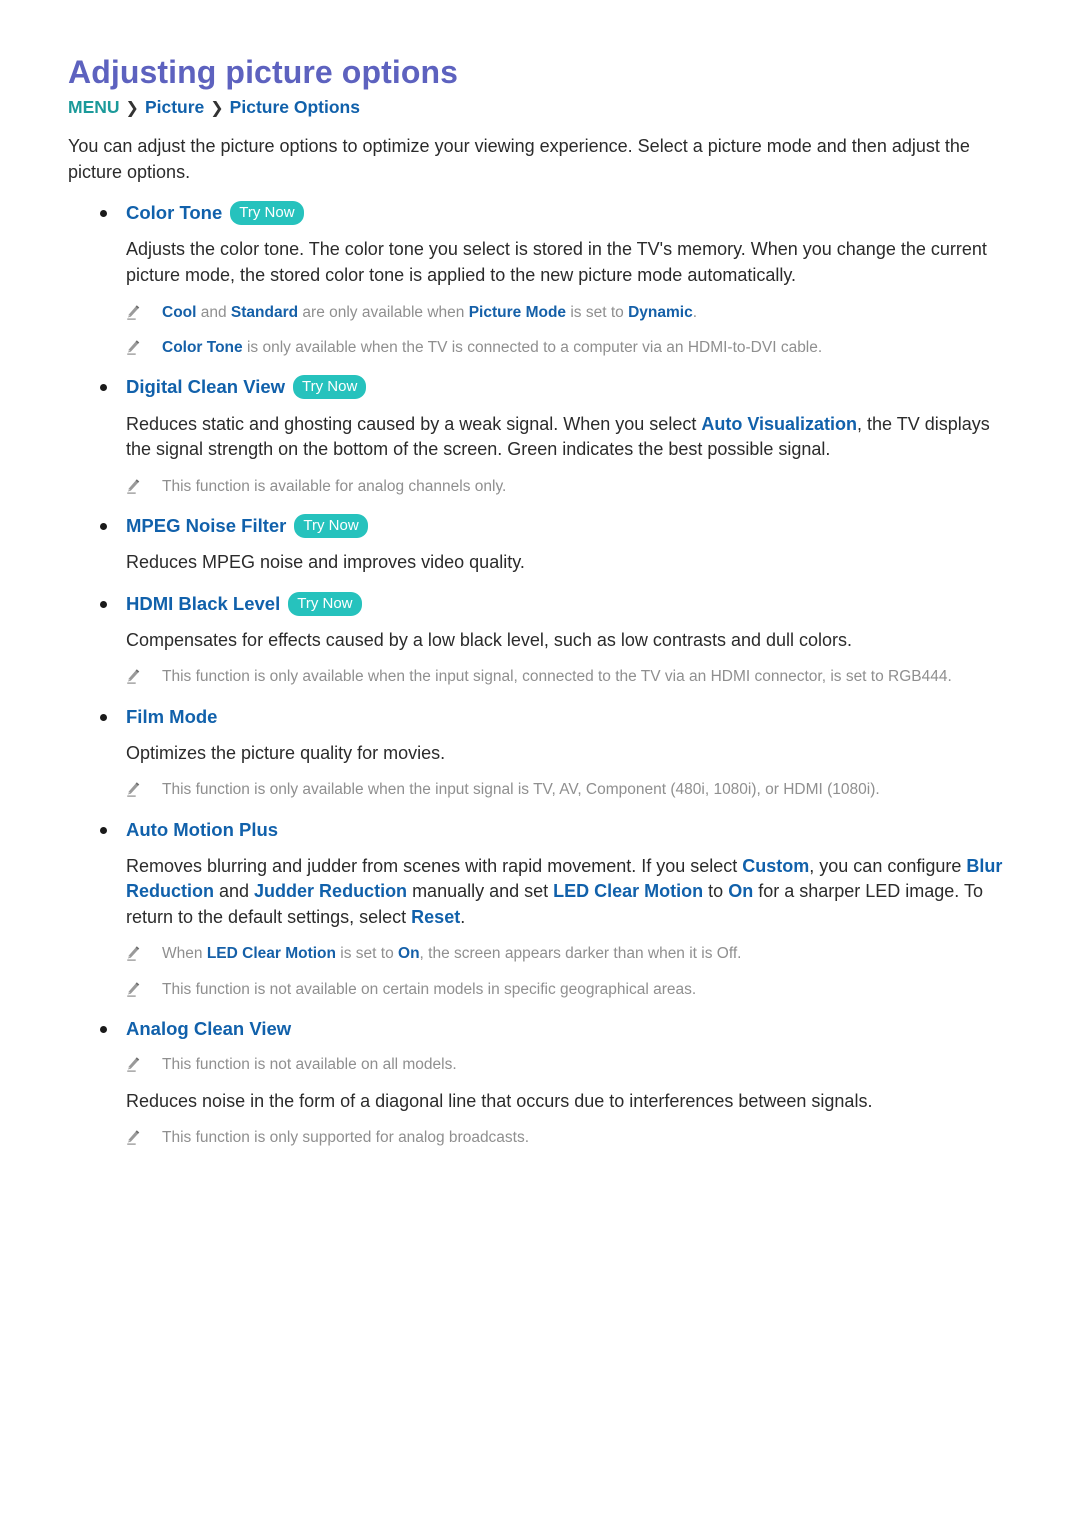 The image size is (1080, 1527). What do you see at coordinates (202, 829) in the screenshot?
I see `section-heading-label: Auto Motion Plus` at bounding box center [202, 829].